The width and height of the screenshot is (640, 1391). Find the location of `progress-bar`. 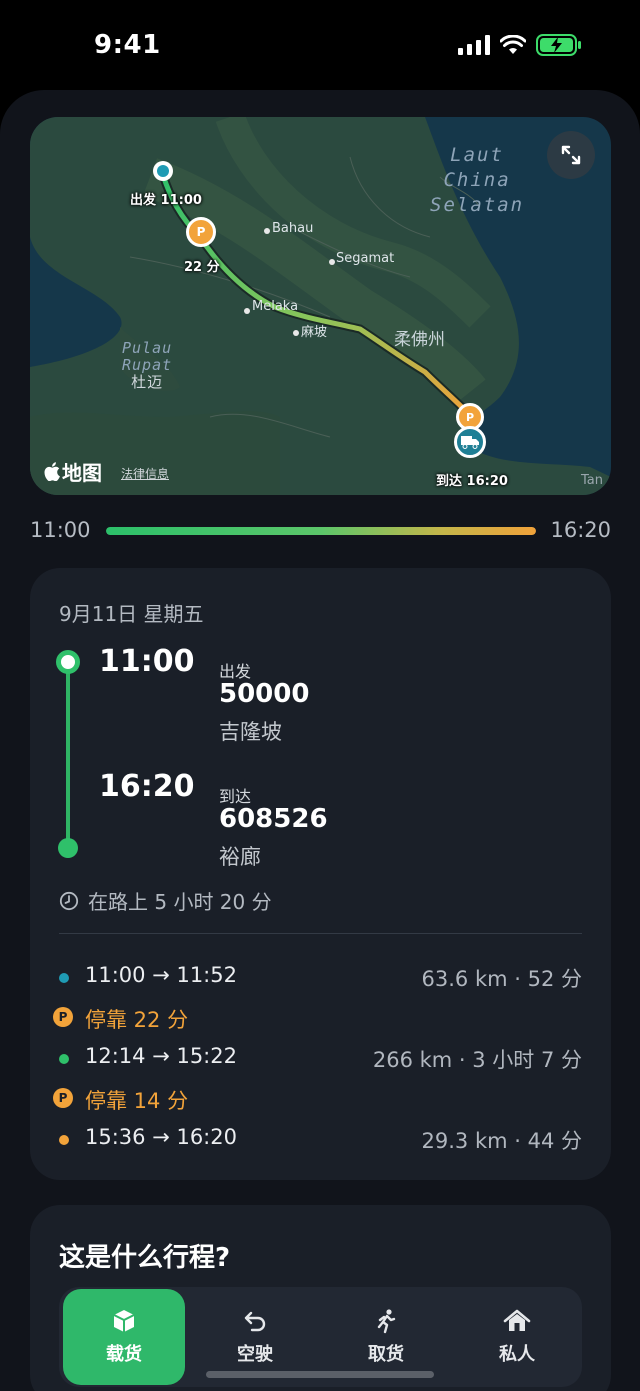

progress-bar is located at coordinates (321, 531).